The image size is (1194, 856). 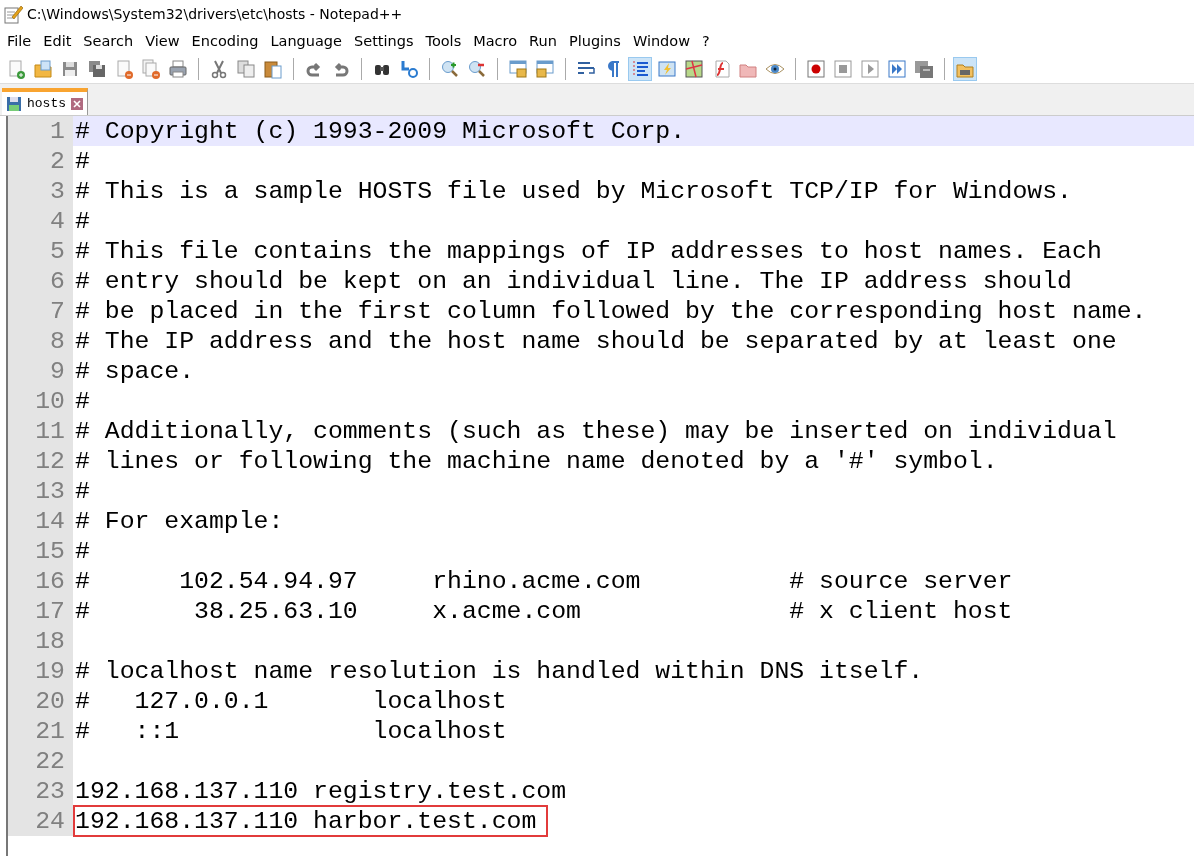 I want to click on save-all-icon, so click(x=97, y=69).